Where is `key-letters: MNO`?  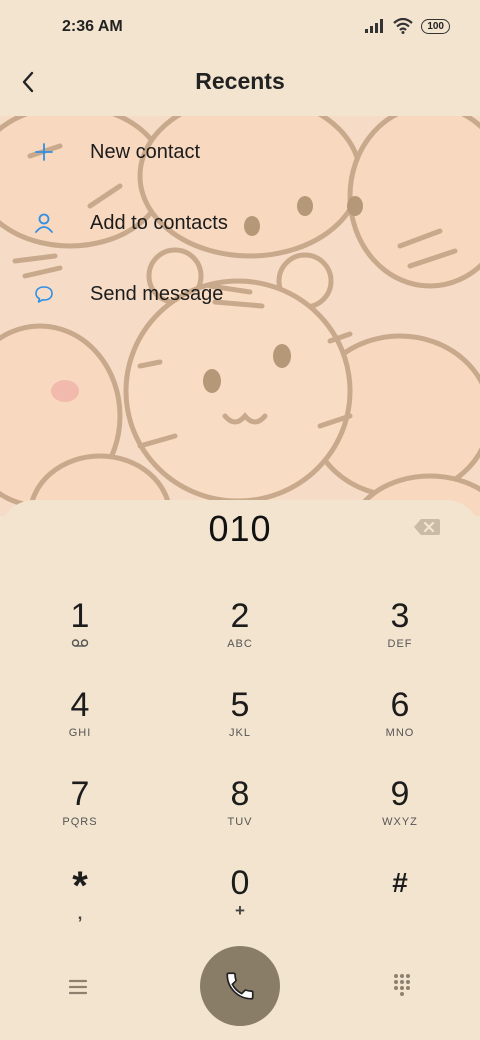 key-letters: MNO is located at coordinates (400, 733).